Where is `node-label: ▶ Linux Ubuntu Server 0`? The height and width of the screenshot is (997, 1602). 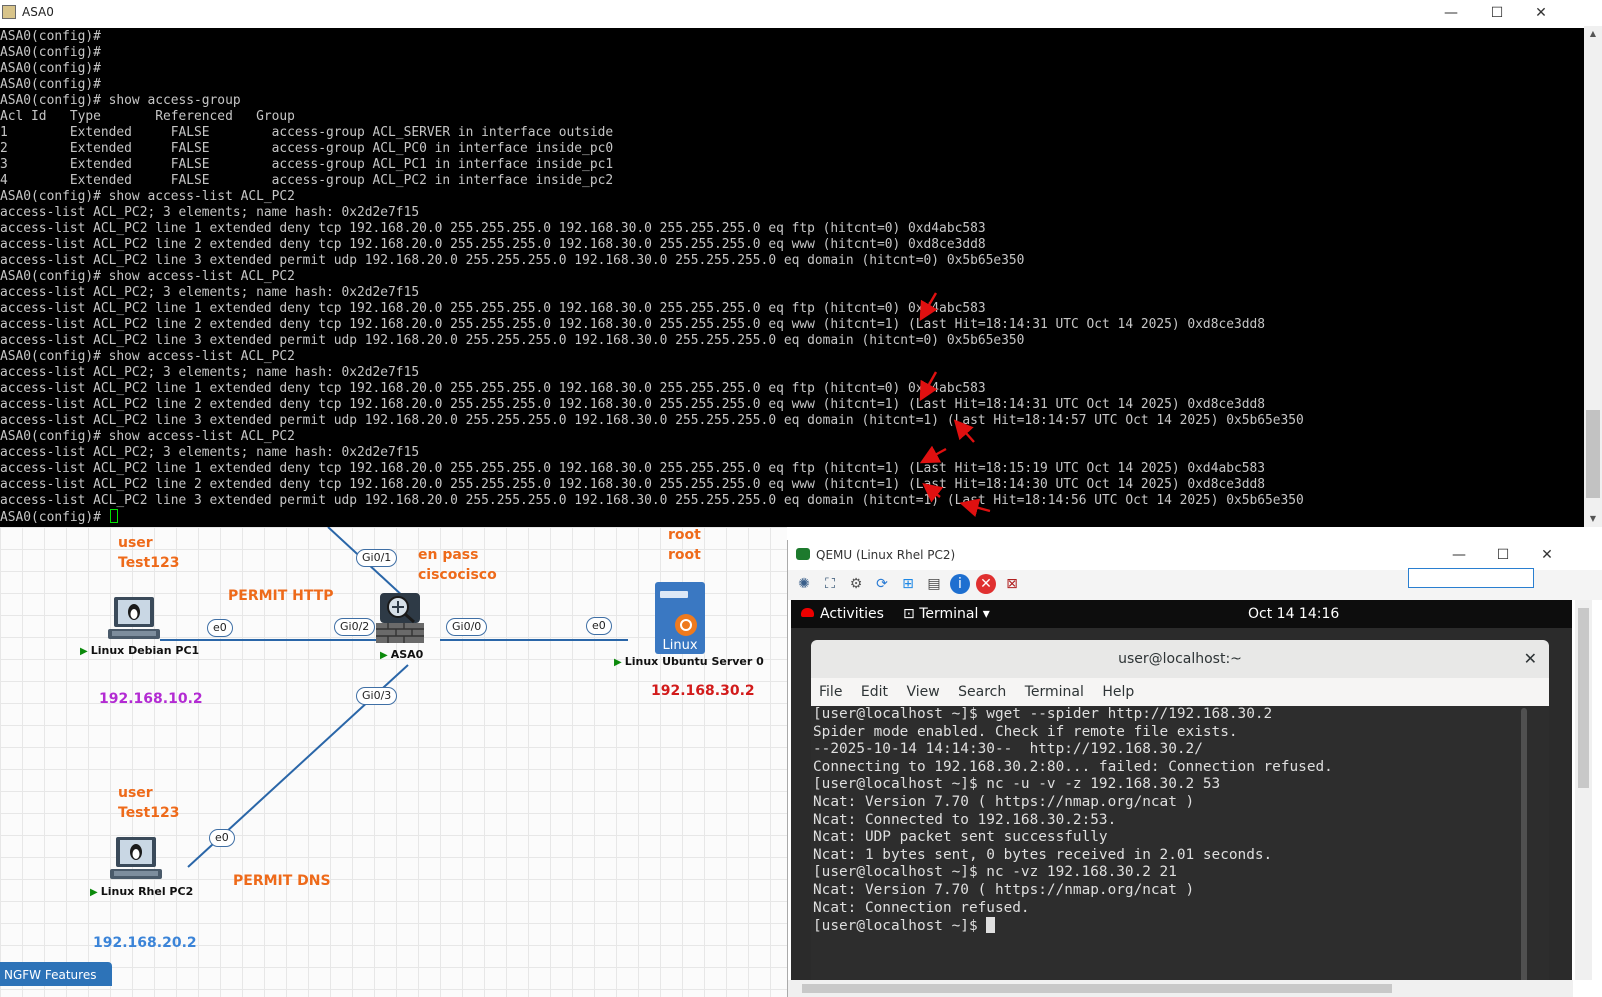 node-label: ▶ Linux Ubuntu Server 0 is located at coordinates (689, 661).